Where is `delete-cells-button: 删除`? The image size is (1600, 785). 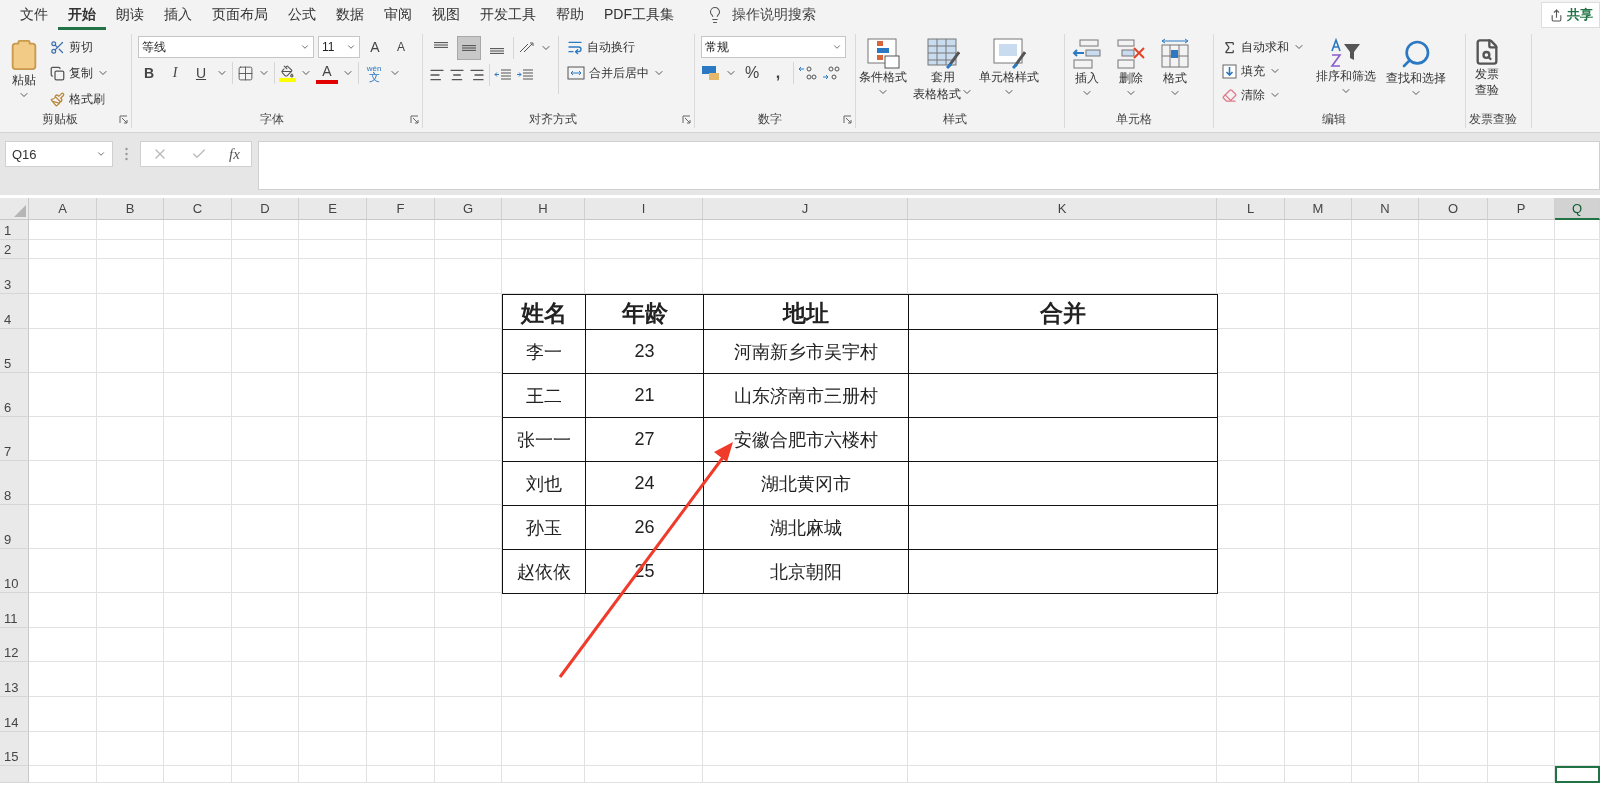
delete-cells-button: 删除 is located at coordinates (1131, 68).